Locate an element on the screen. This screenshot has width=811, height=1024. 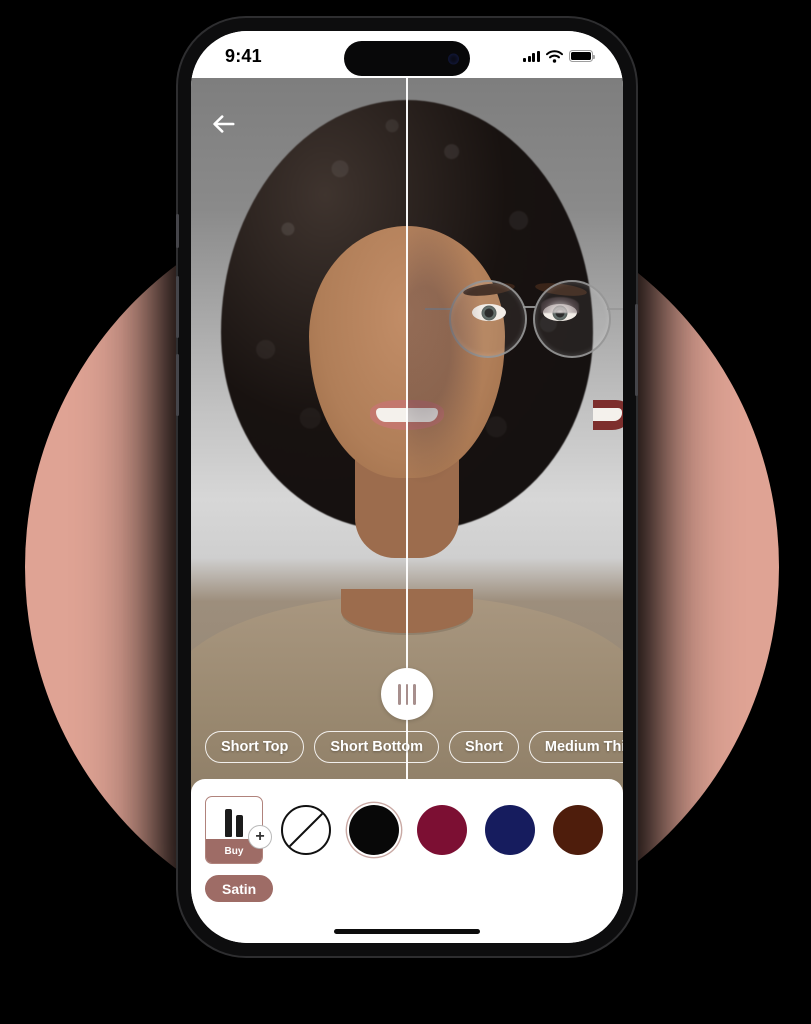
wifi-icon is located at coordinates (554, 56).